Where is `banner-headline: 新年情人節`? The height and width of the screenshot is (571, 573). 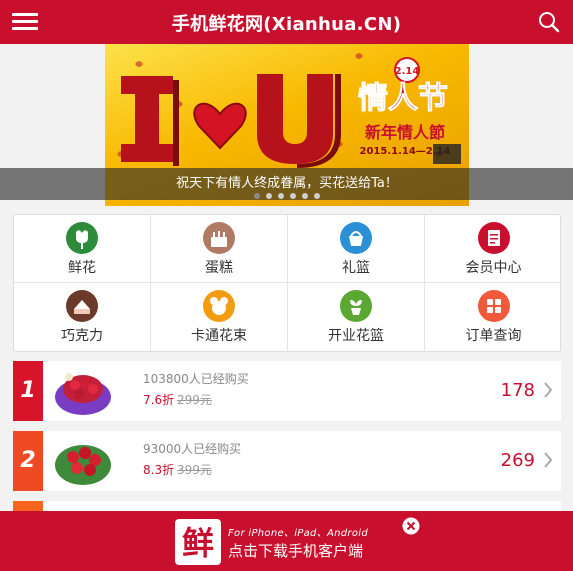 banner-headline: 新年情人節 is located at coordinates (405, 132).